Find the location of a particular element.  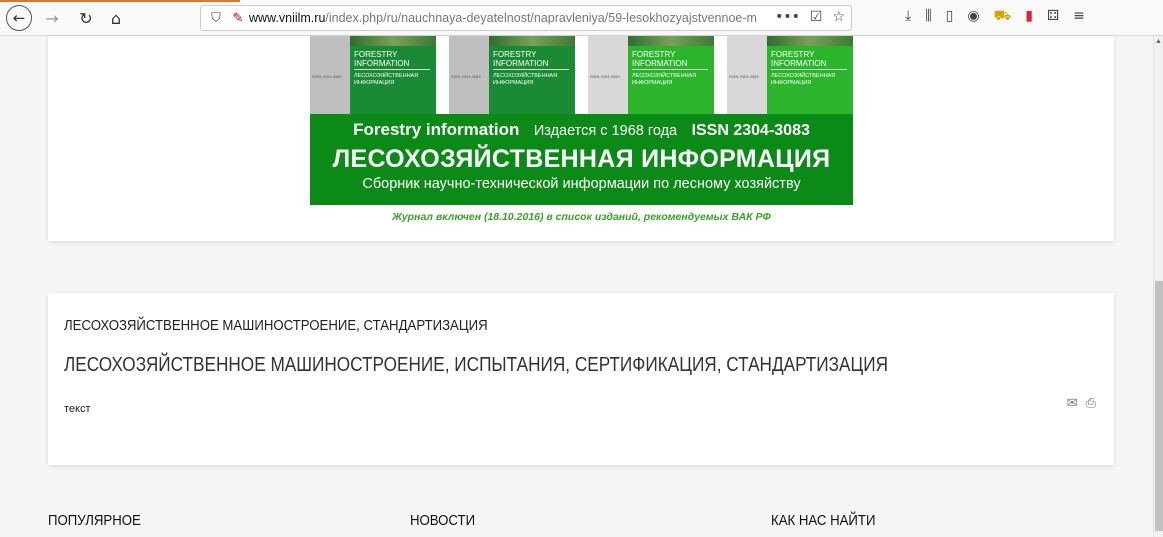

insecure-connection-icon: ✎ is located at coordinates (238, 18).